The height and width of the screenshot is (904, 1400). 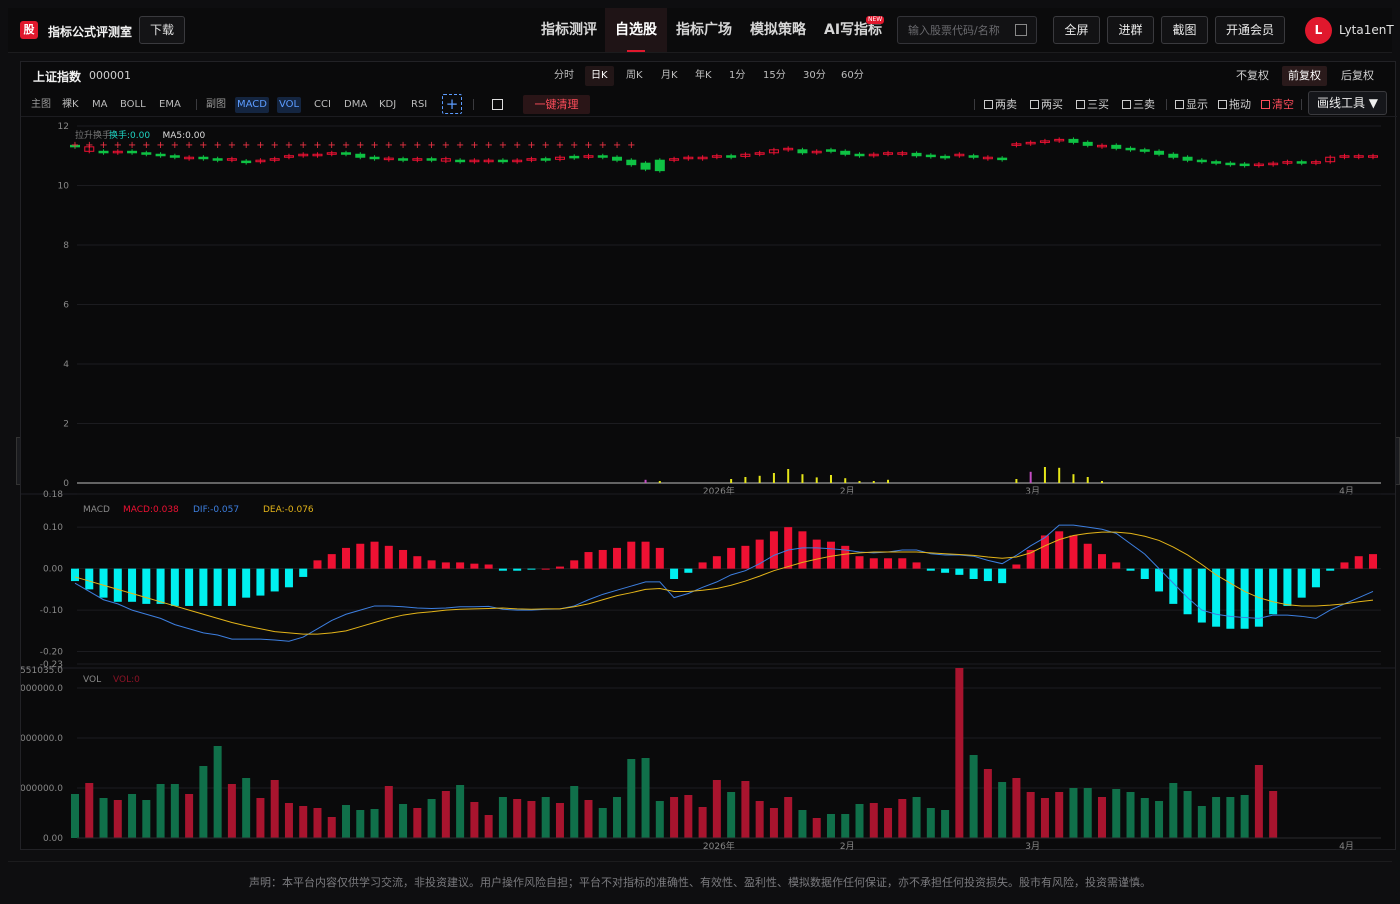 I want to click on signal-three-sell: 三卖, so click(x=1138, y=105).